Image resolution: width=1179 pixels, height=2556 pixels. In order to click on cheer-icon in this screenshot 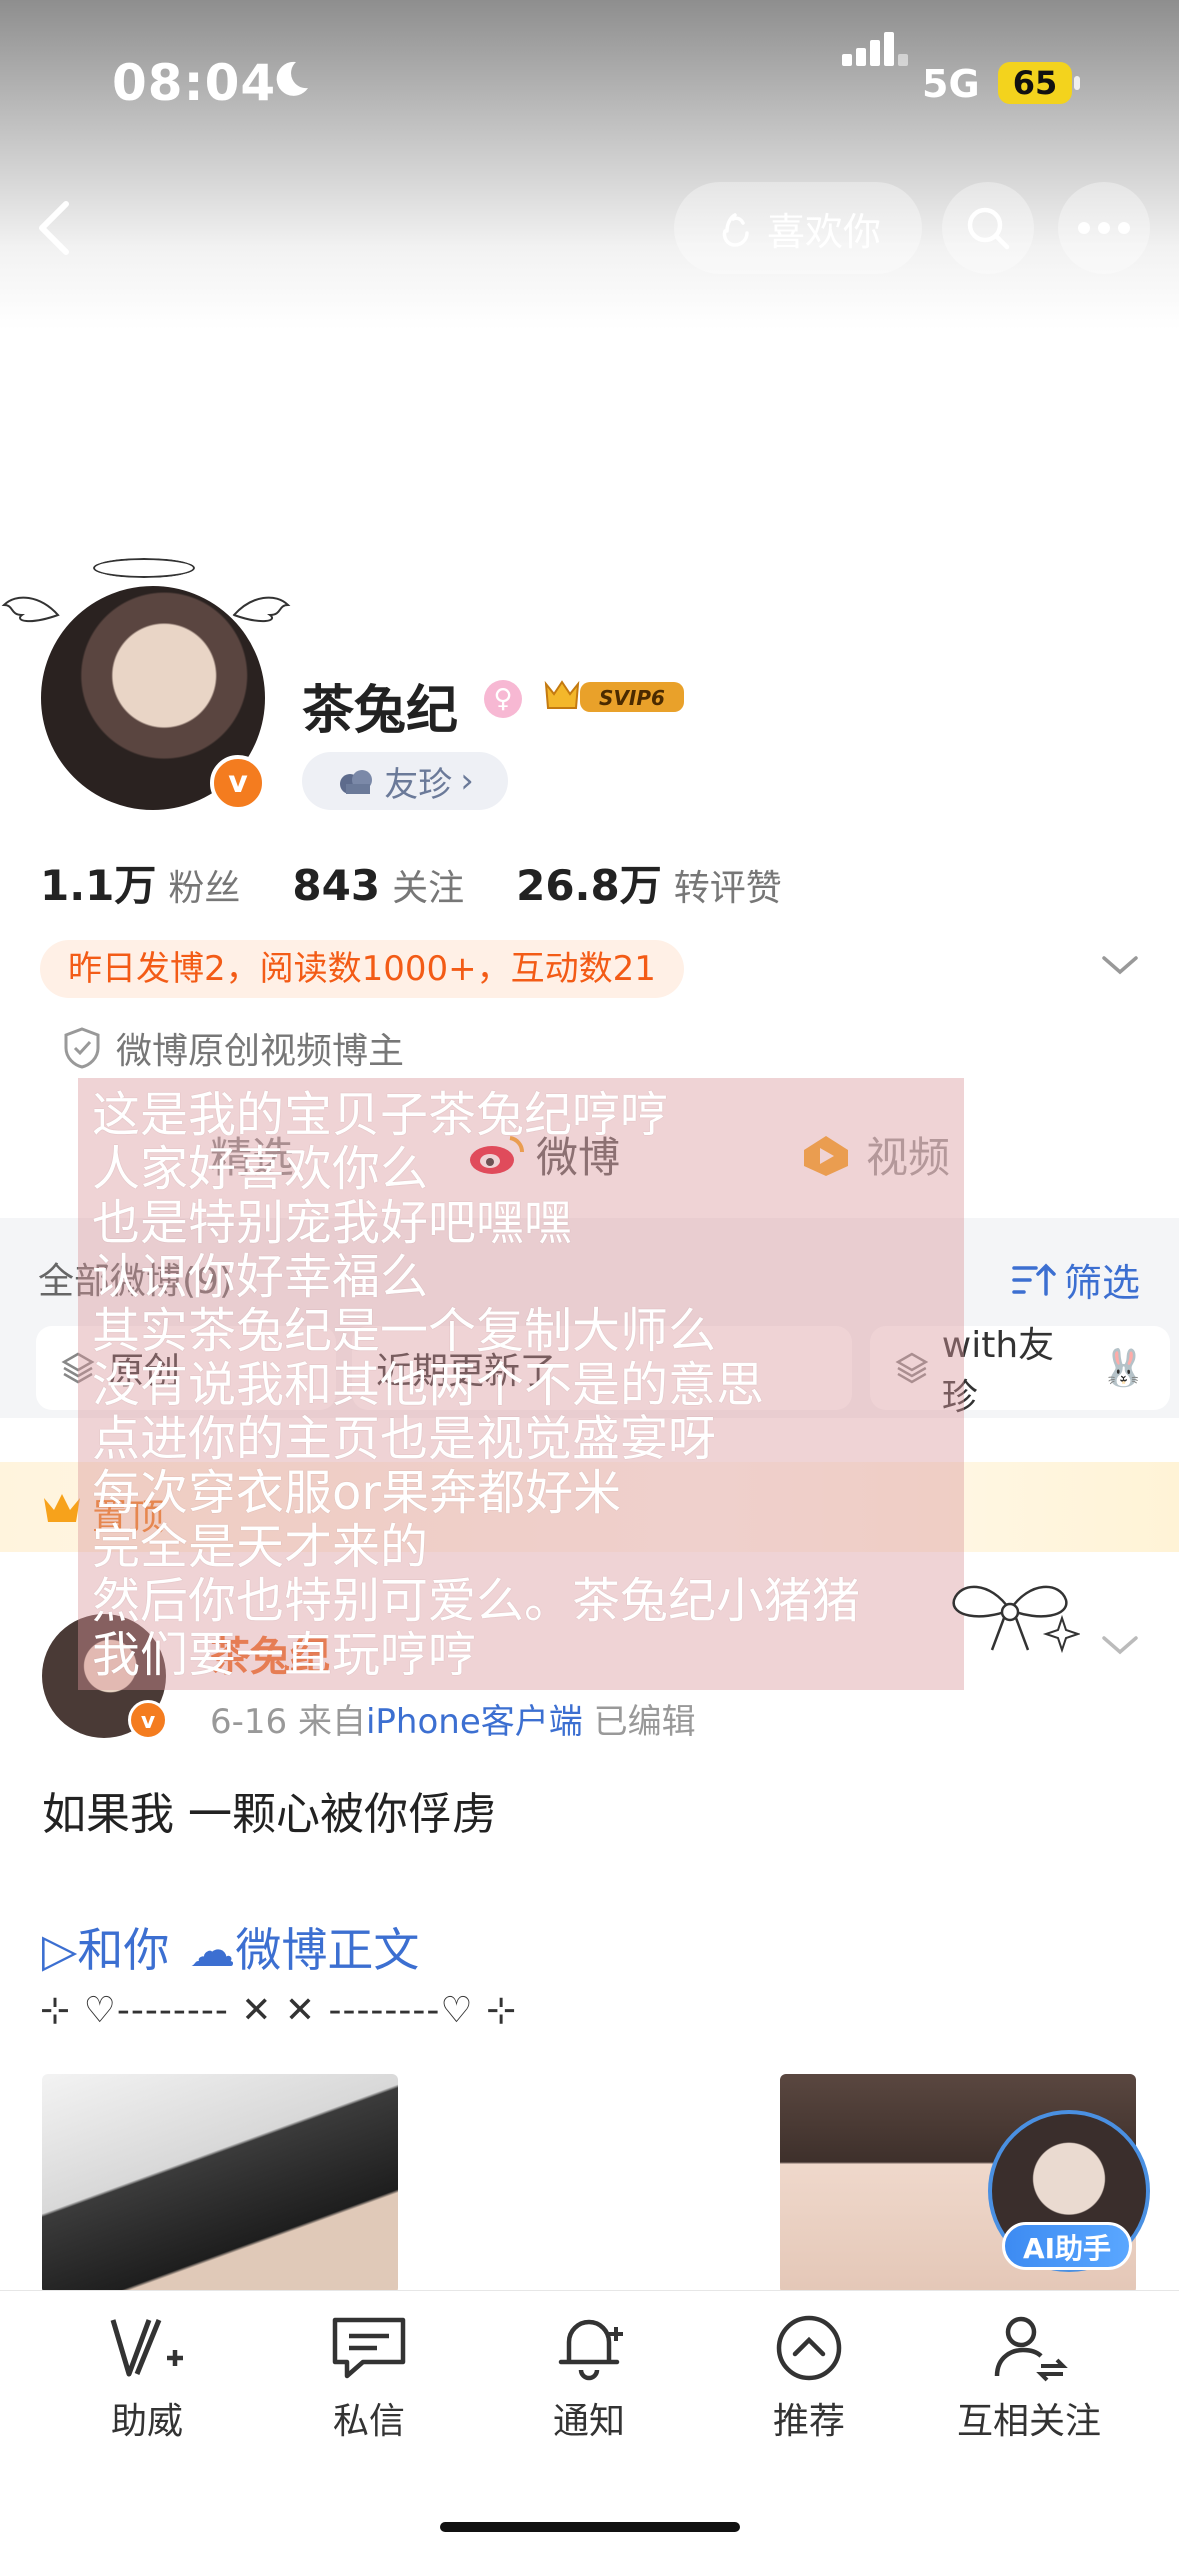, I will do `click(146, 2348)`.